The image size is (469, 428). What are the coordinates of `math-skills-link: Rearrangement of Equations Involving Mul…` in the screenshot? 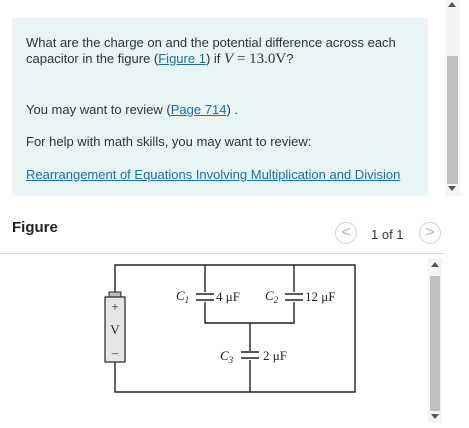 It's located at (216, 174).